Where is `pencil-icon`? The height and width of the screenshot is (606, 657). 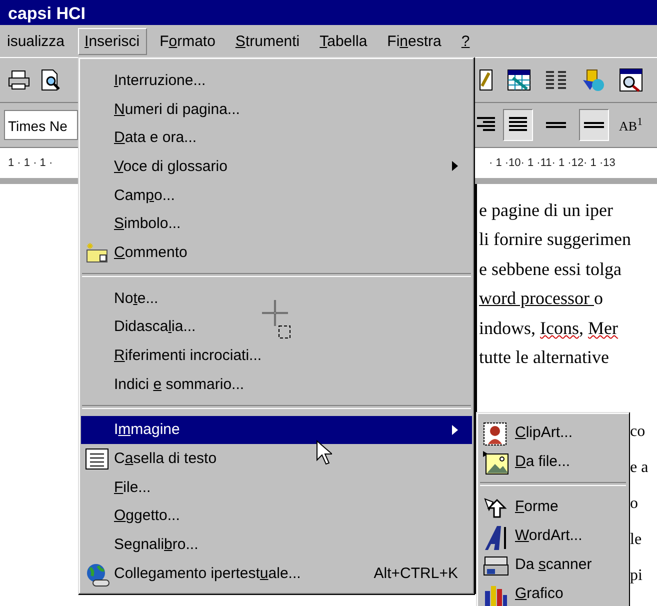
pencil-icon is located at coordinates (486, 80).